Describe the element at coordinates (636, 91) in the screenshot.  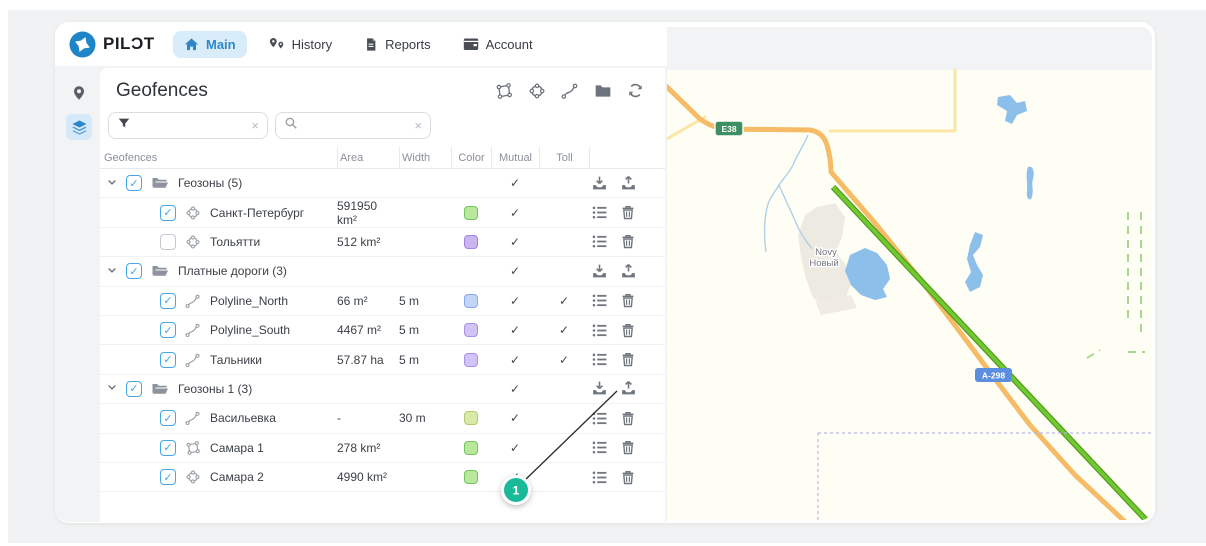
I see `refresh-icon` at that location.